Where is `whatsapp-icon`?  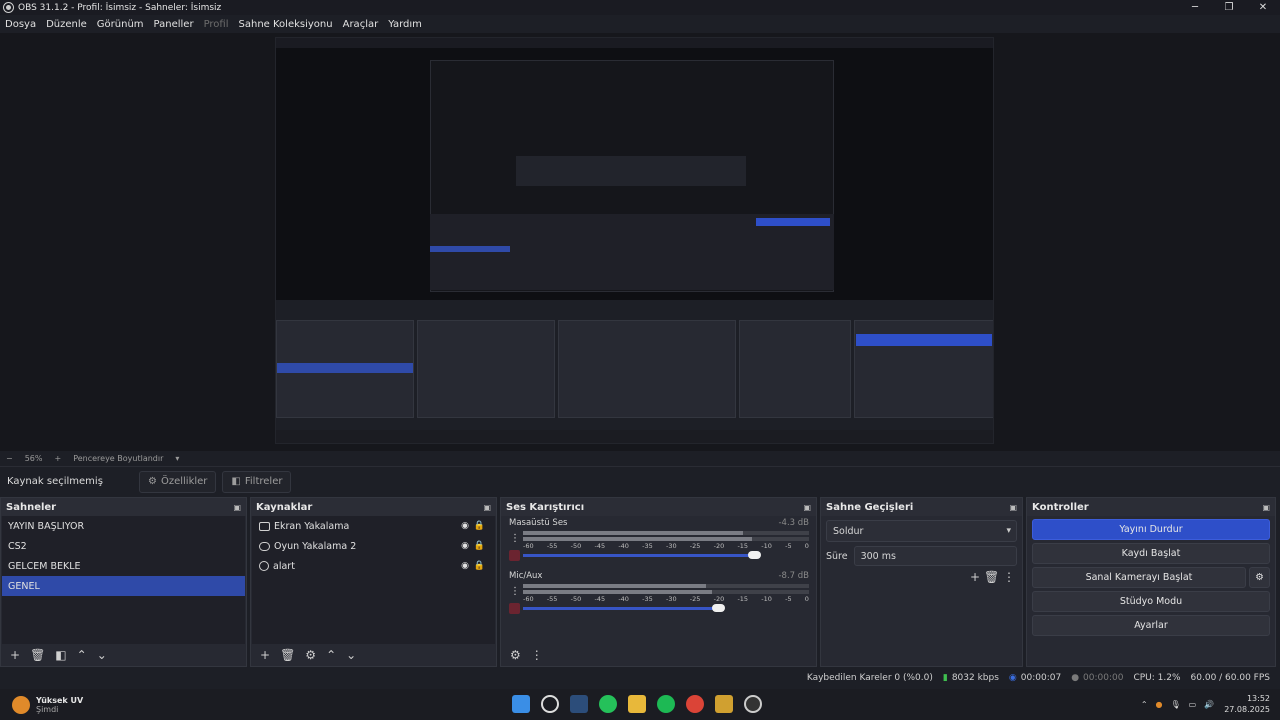
whatsapp-icon is located at coordinates (608, 704).